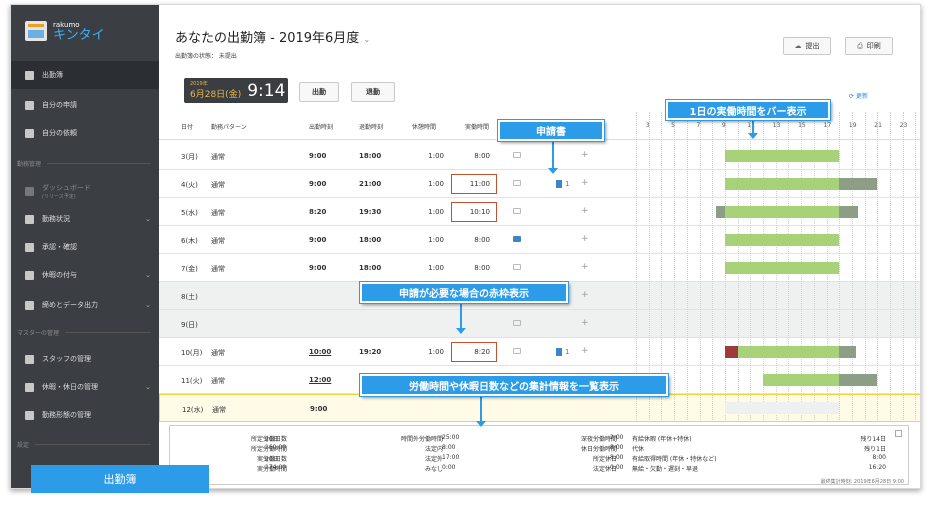 Image resolution: width=939 pixels, height=511 pixels. Describe the element at coordinates (366, 39) in the screenshot. I see `chevron-down-icon: ⌄` at that location.